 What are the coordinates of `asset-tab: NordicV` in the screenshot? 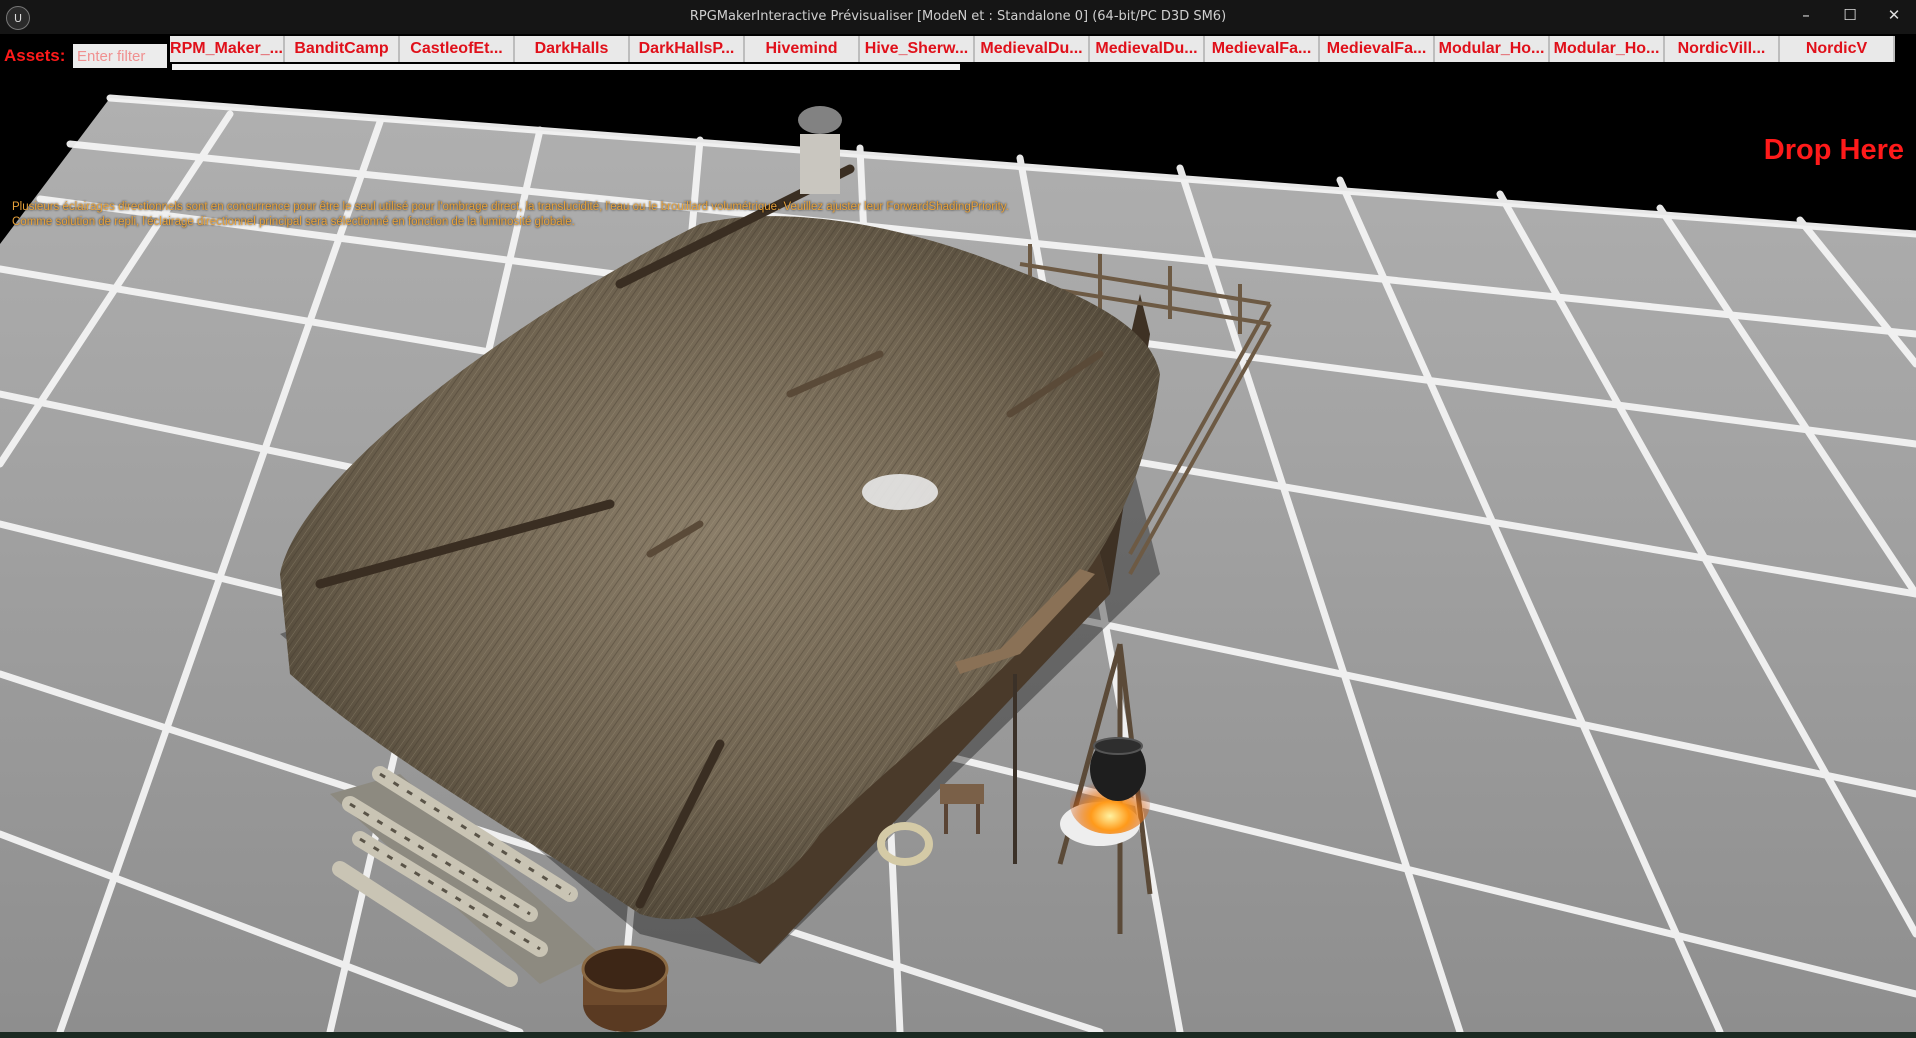 It's located at (1837, 49).